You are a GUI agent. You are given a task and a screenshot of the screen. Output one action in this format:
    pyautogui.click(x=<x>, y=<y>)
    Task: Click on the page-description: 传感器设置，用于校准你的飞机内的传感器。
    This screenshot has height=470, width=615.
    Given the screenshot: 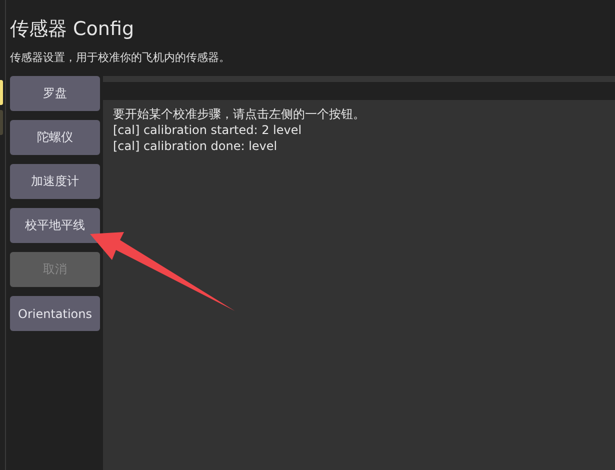 What is the action you would take?
    pyautogui.click(x=120, y=57)
    